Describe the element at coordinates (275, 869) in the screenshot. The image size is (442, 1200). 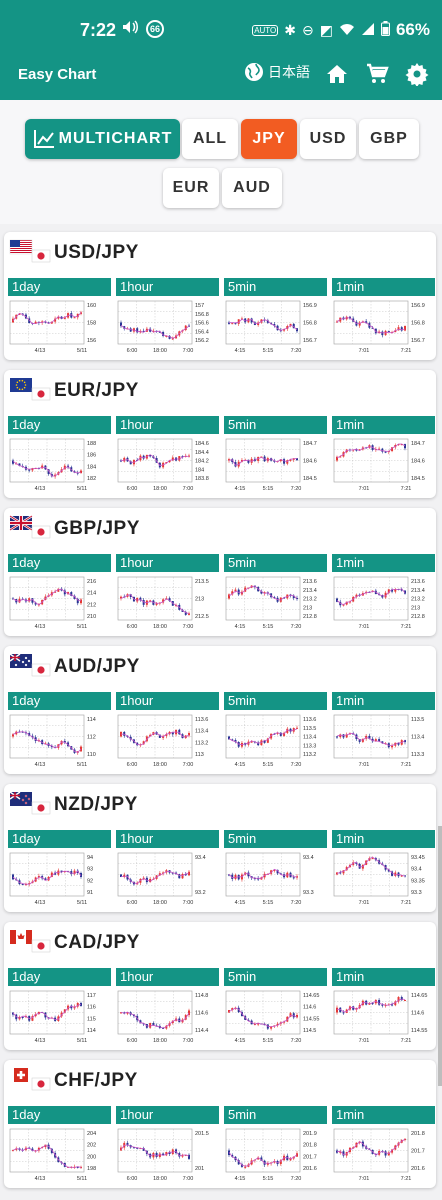
I see `chart-cell-5min: 5min 93.4 93.3 4:15 5:15 7:20` at that location.